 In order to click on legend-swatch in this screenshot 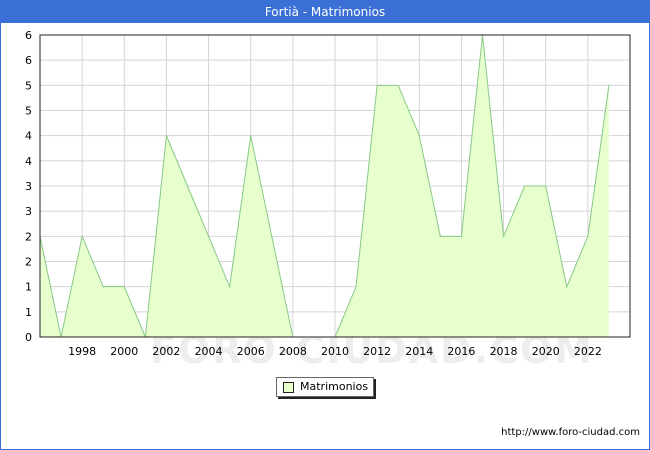, I will do `click(288, 387)`.